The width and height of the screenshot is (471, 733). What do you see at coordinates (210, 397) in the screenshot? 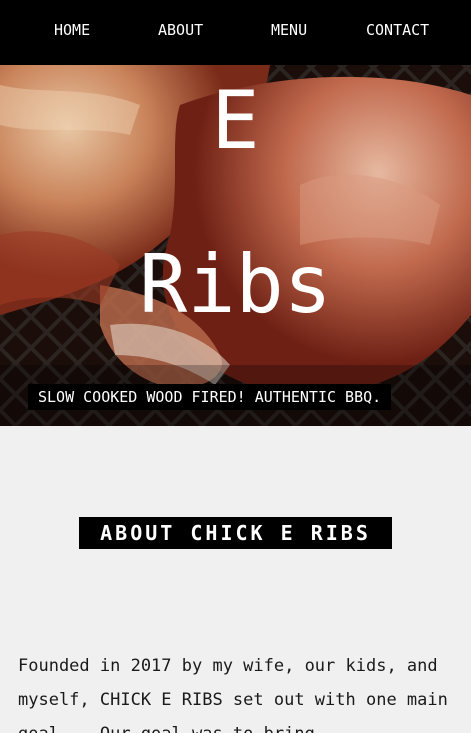
I see `hero-tagline: SLOW COOKED WOOD FIRED! AUTHENTIC BBQ.` at bounding box center [210, 397].